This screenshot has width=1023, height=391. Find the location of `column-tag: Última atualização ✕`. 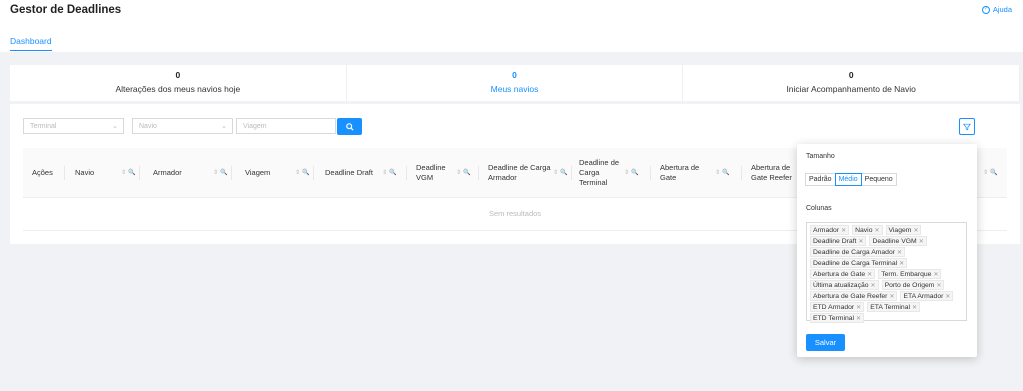

column-tag: Última atualização ✕ is located at coordinates (844, 285).